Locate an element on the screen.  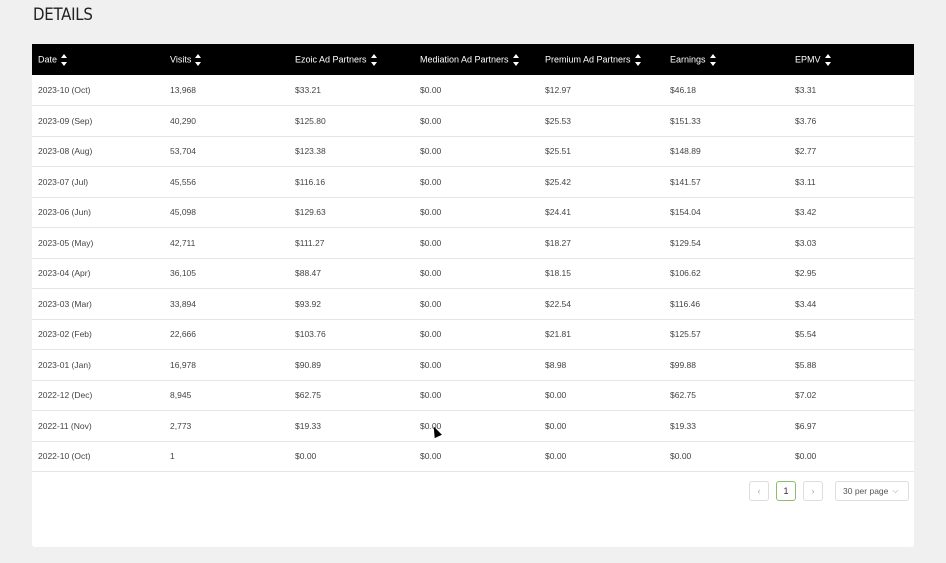
date-cell: 2022-11 (Nov) is located at coordinates (65, 425).